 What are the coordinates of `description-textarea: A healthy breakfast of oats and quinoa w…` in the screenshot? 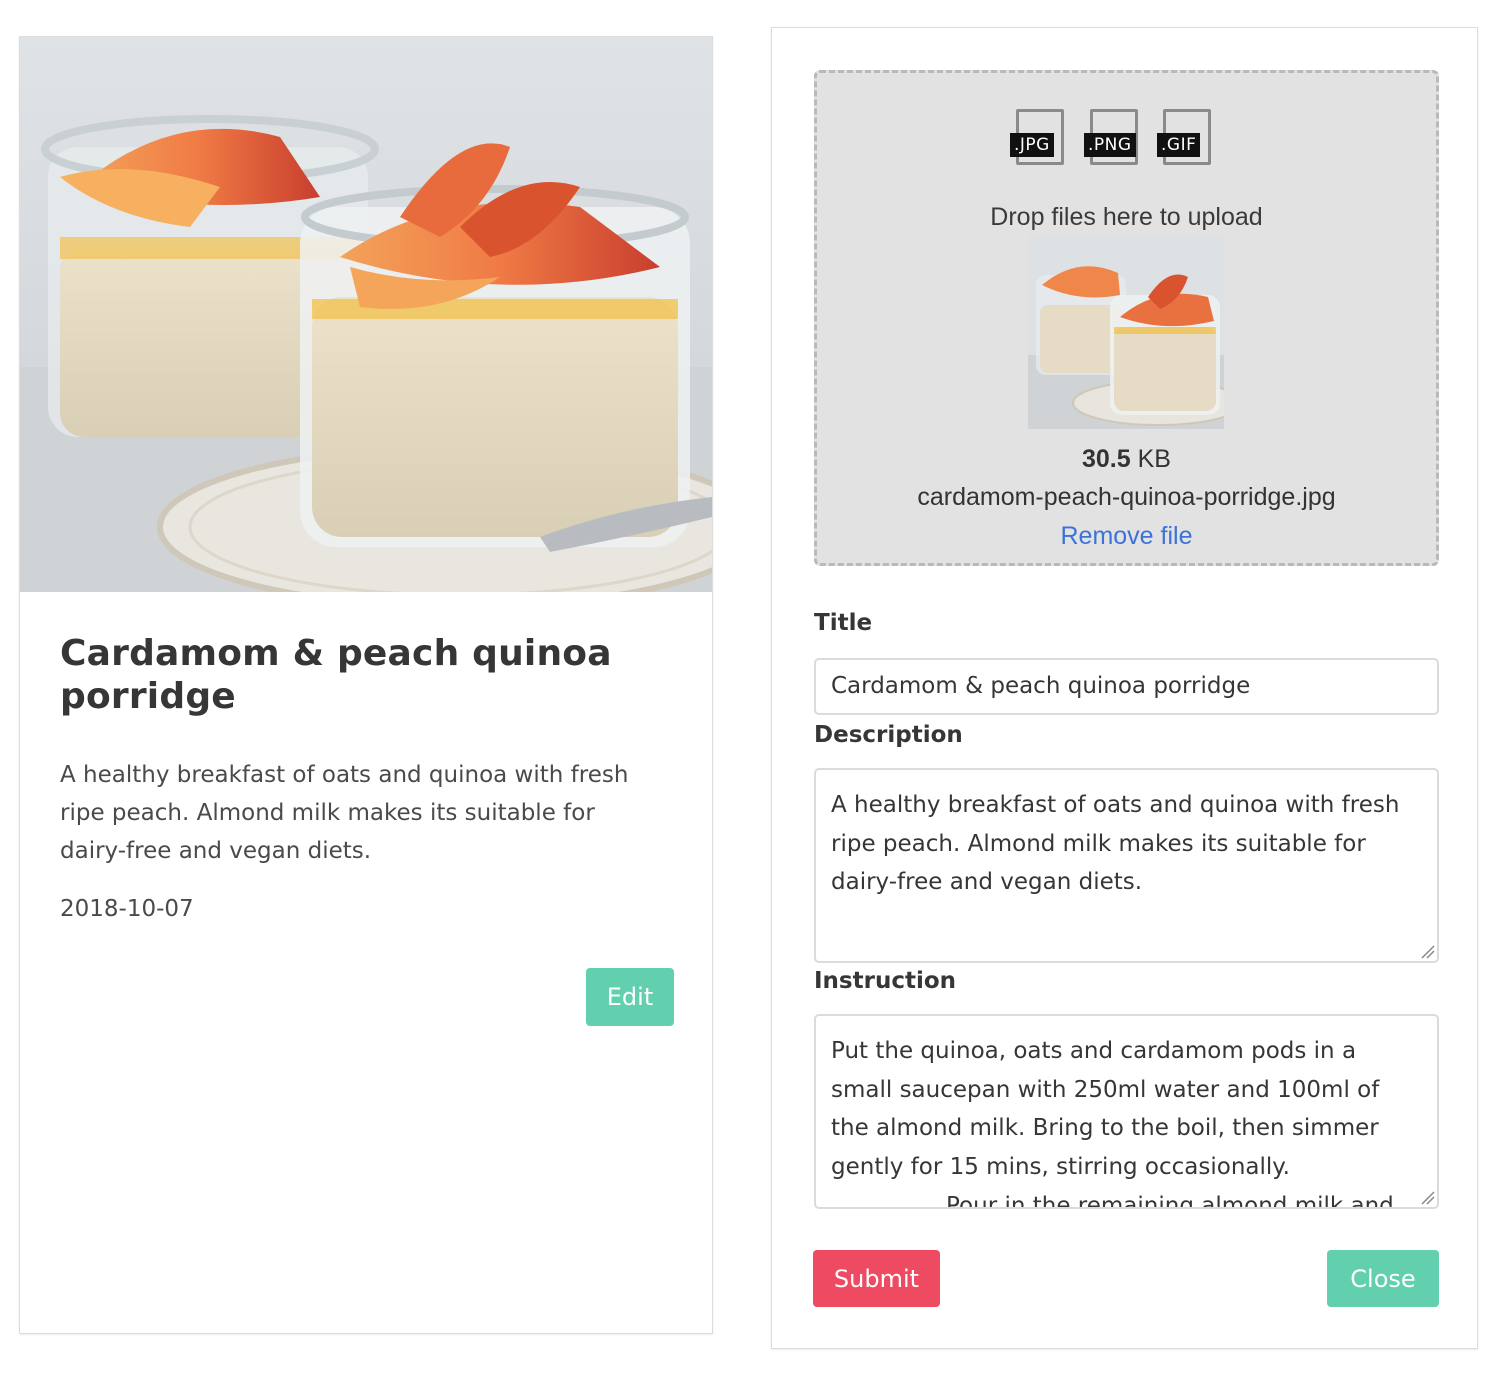 It's located at (1126, 865).